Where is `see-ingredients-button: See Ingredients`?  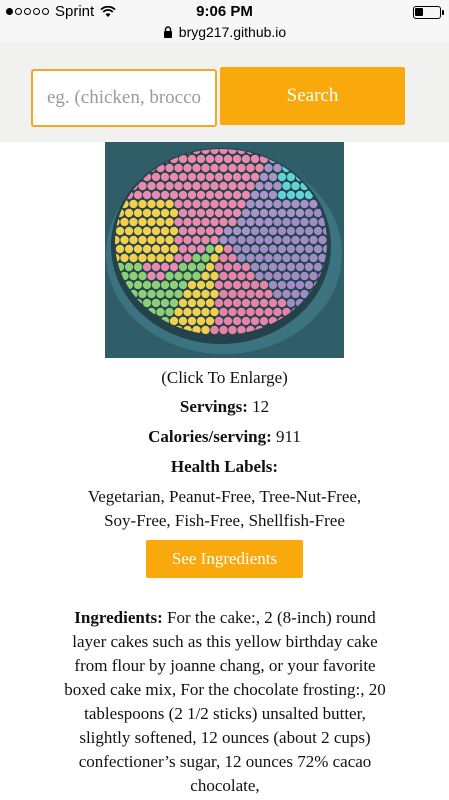 see-ingredients-button: See Ingredients is located at coordinates (224, 559).